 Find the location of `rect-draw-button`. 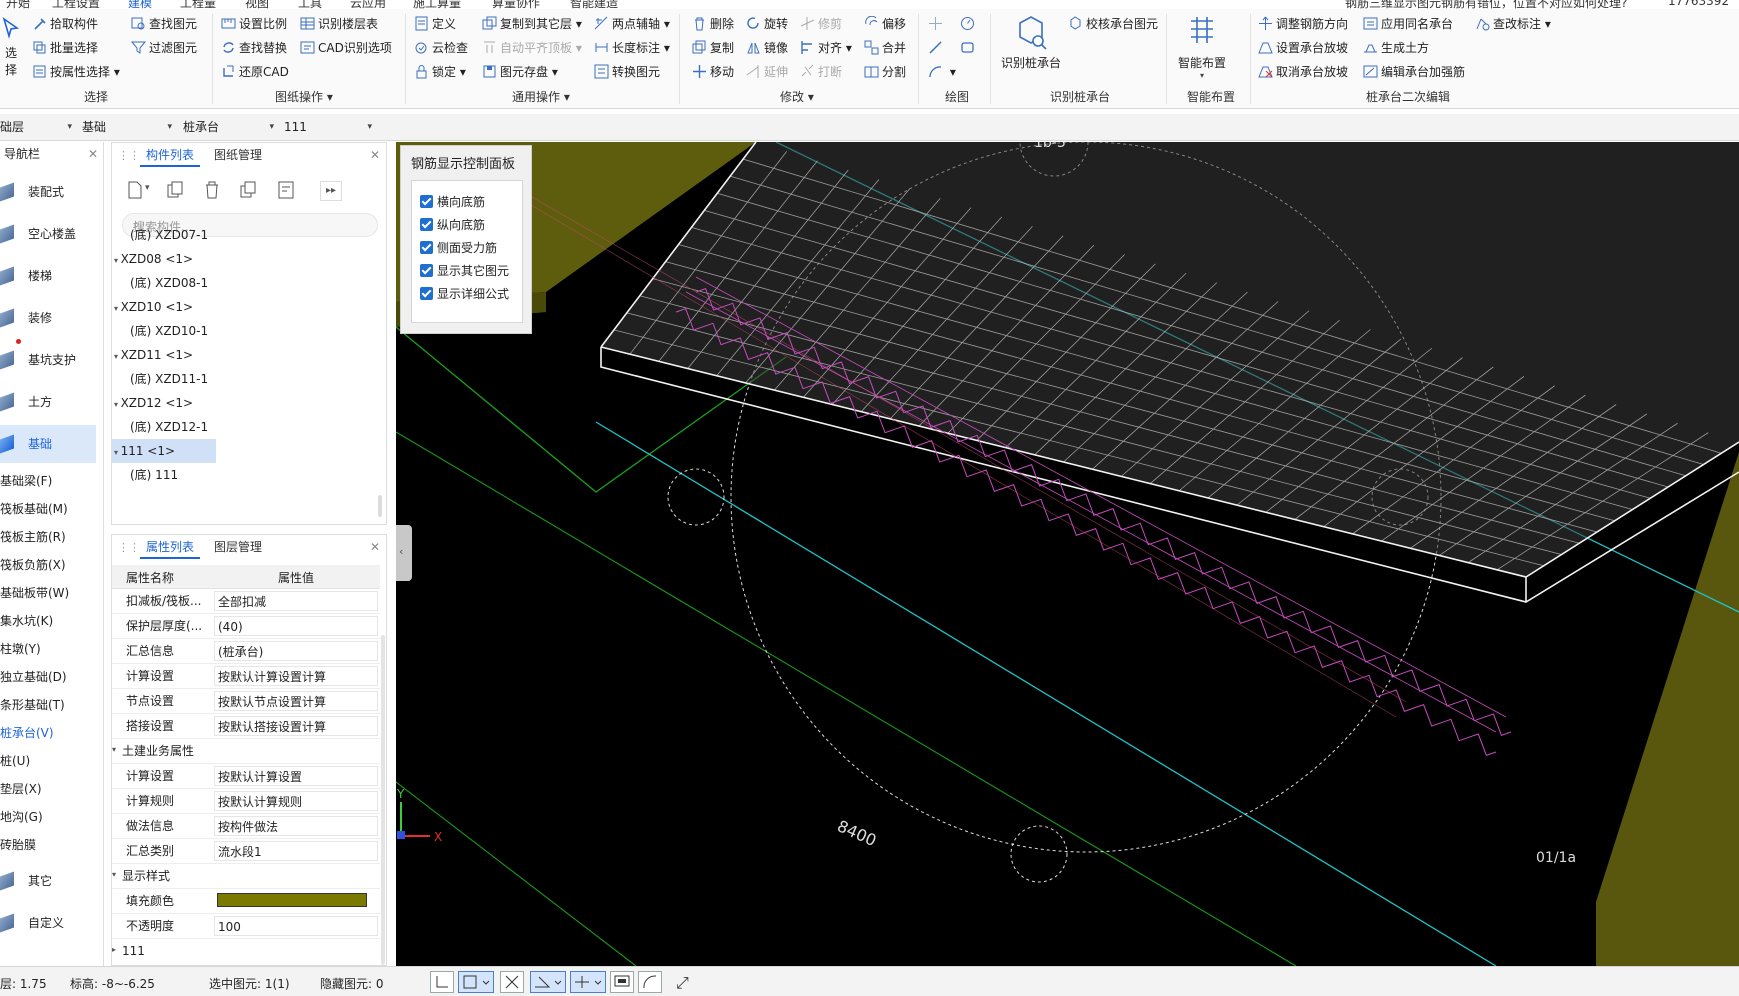

rect-draw-button is located at coordinates (969, 48).